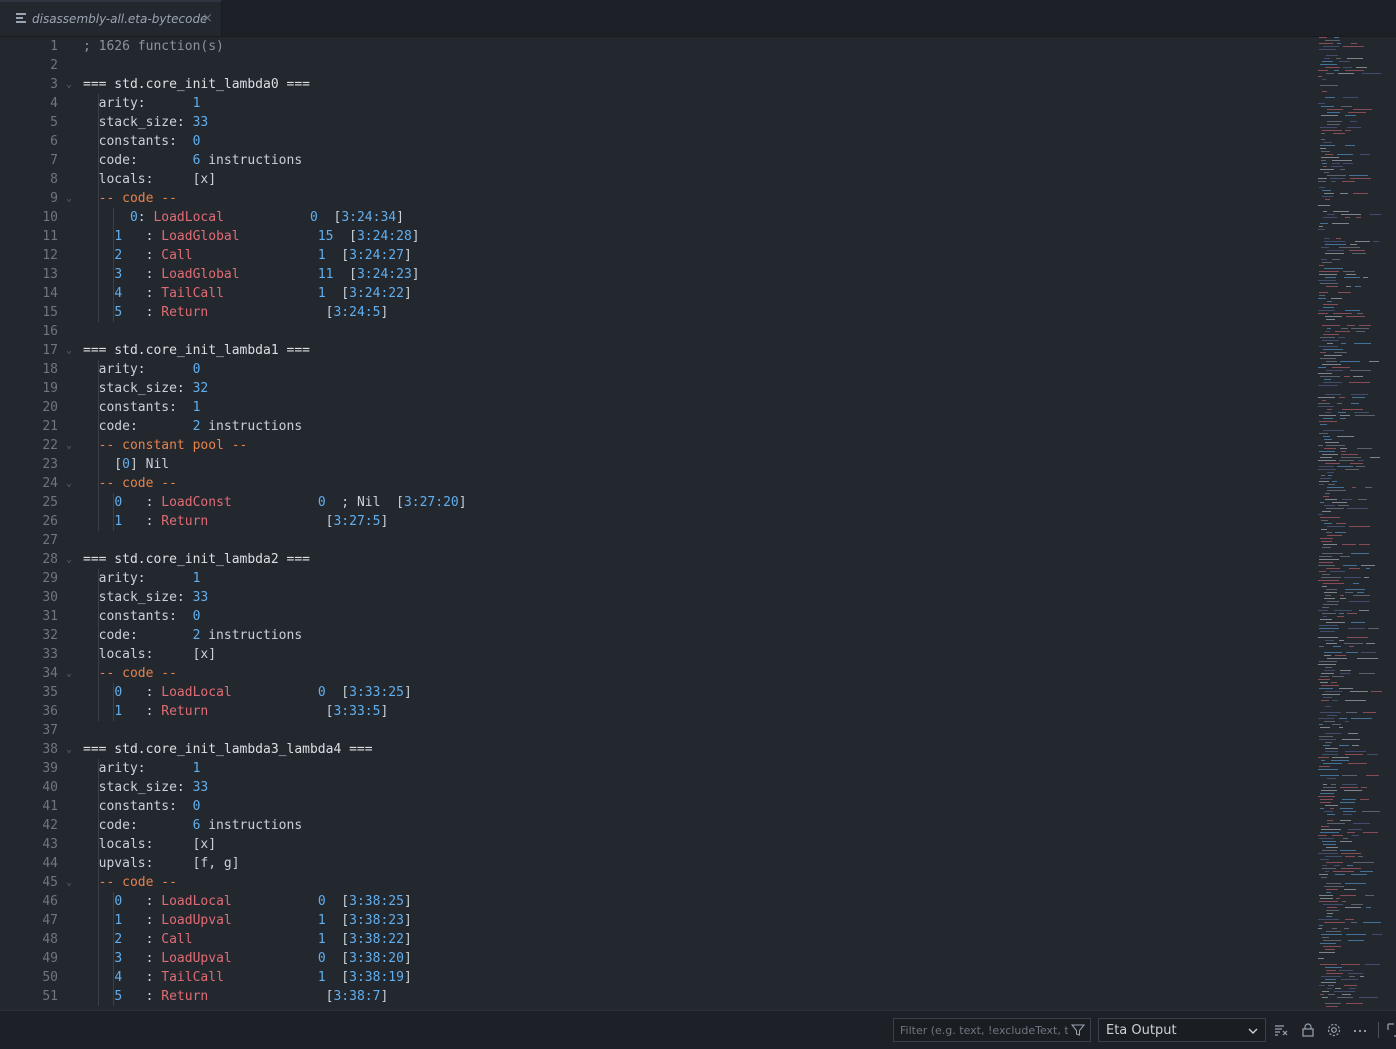 Image resolution: width=1396 pixels, height=1049 pixels. I want to click on code-line: 48 2 : Call 1 [3:38:22], so click(655, 939).